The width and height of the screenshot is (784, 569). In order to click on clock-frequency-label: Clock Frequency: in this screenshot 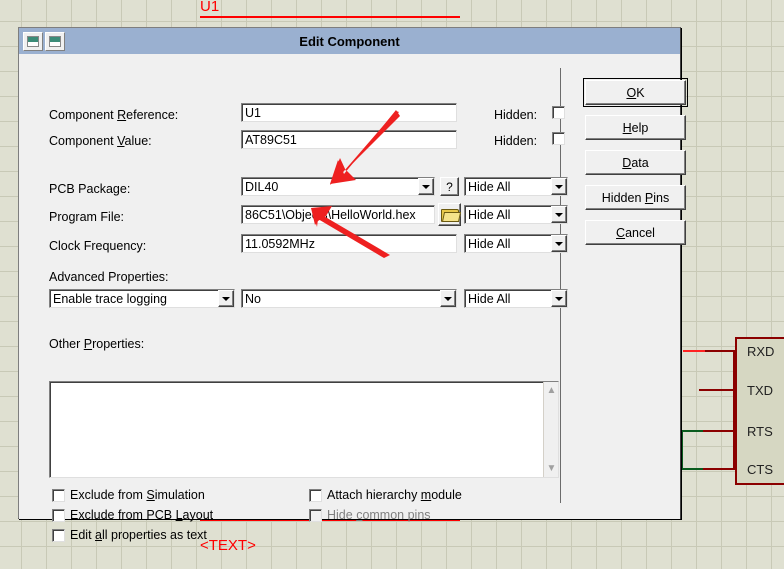, I will do `click(98, 246)`.